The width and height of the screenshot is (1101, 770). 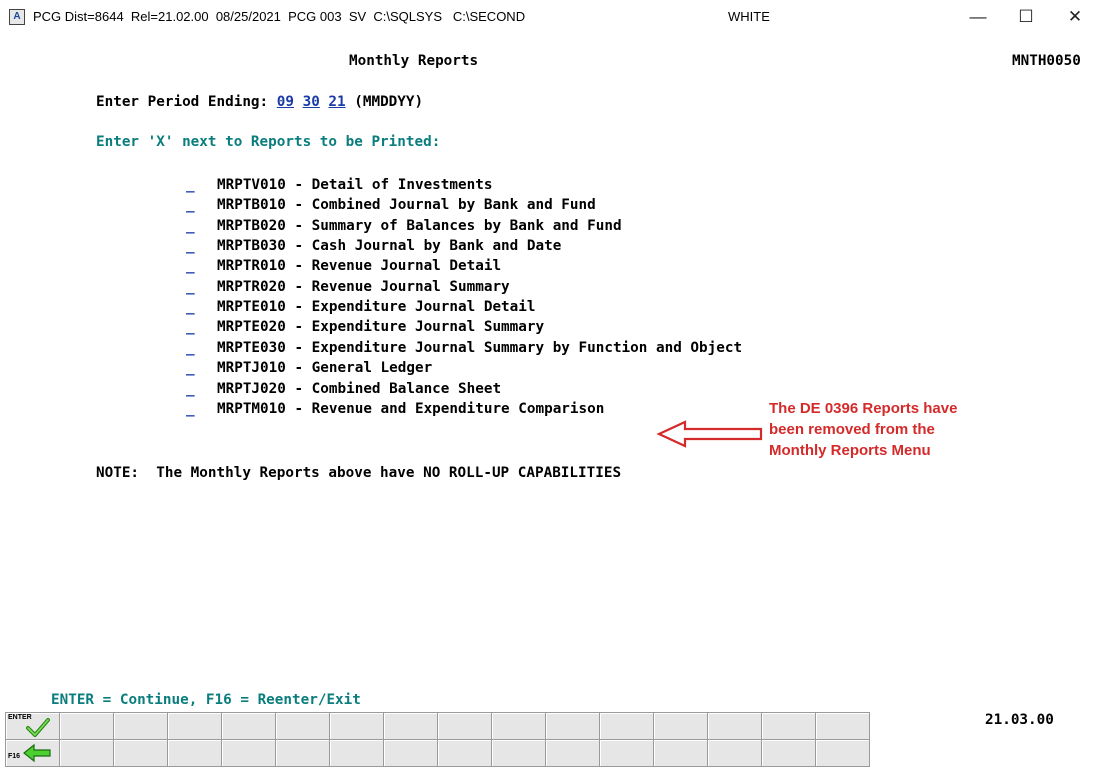 I want to click on period-label: Enter Period Ending:, so click(x=182, y=102).